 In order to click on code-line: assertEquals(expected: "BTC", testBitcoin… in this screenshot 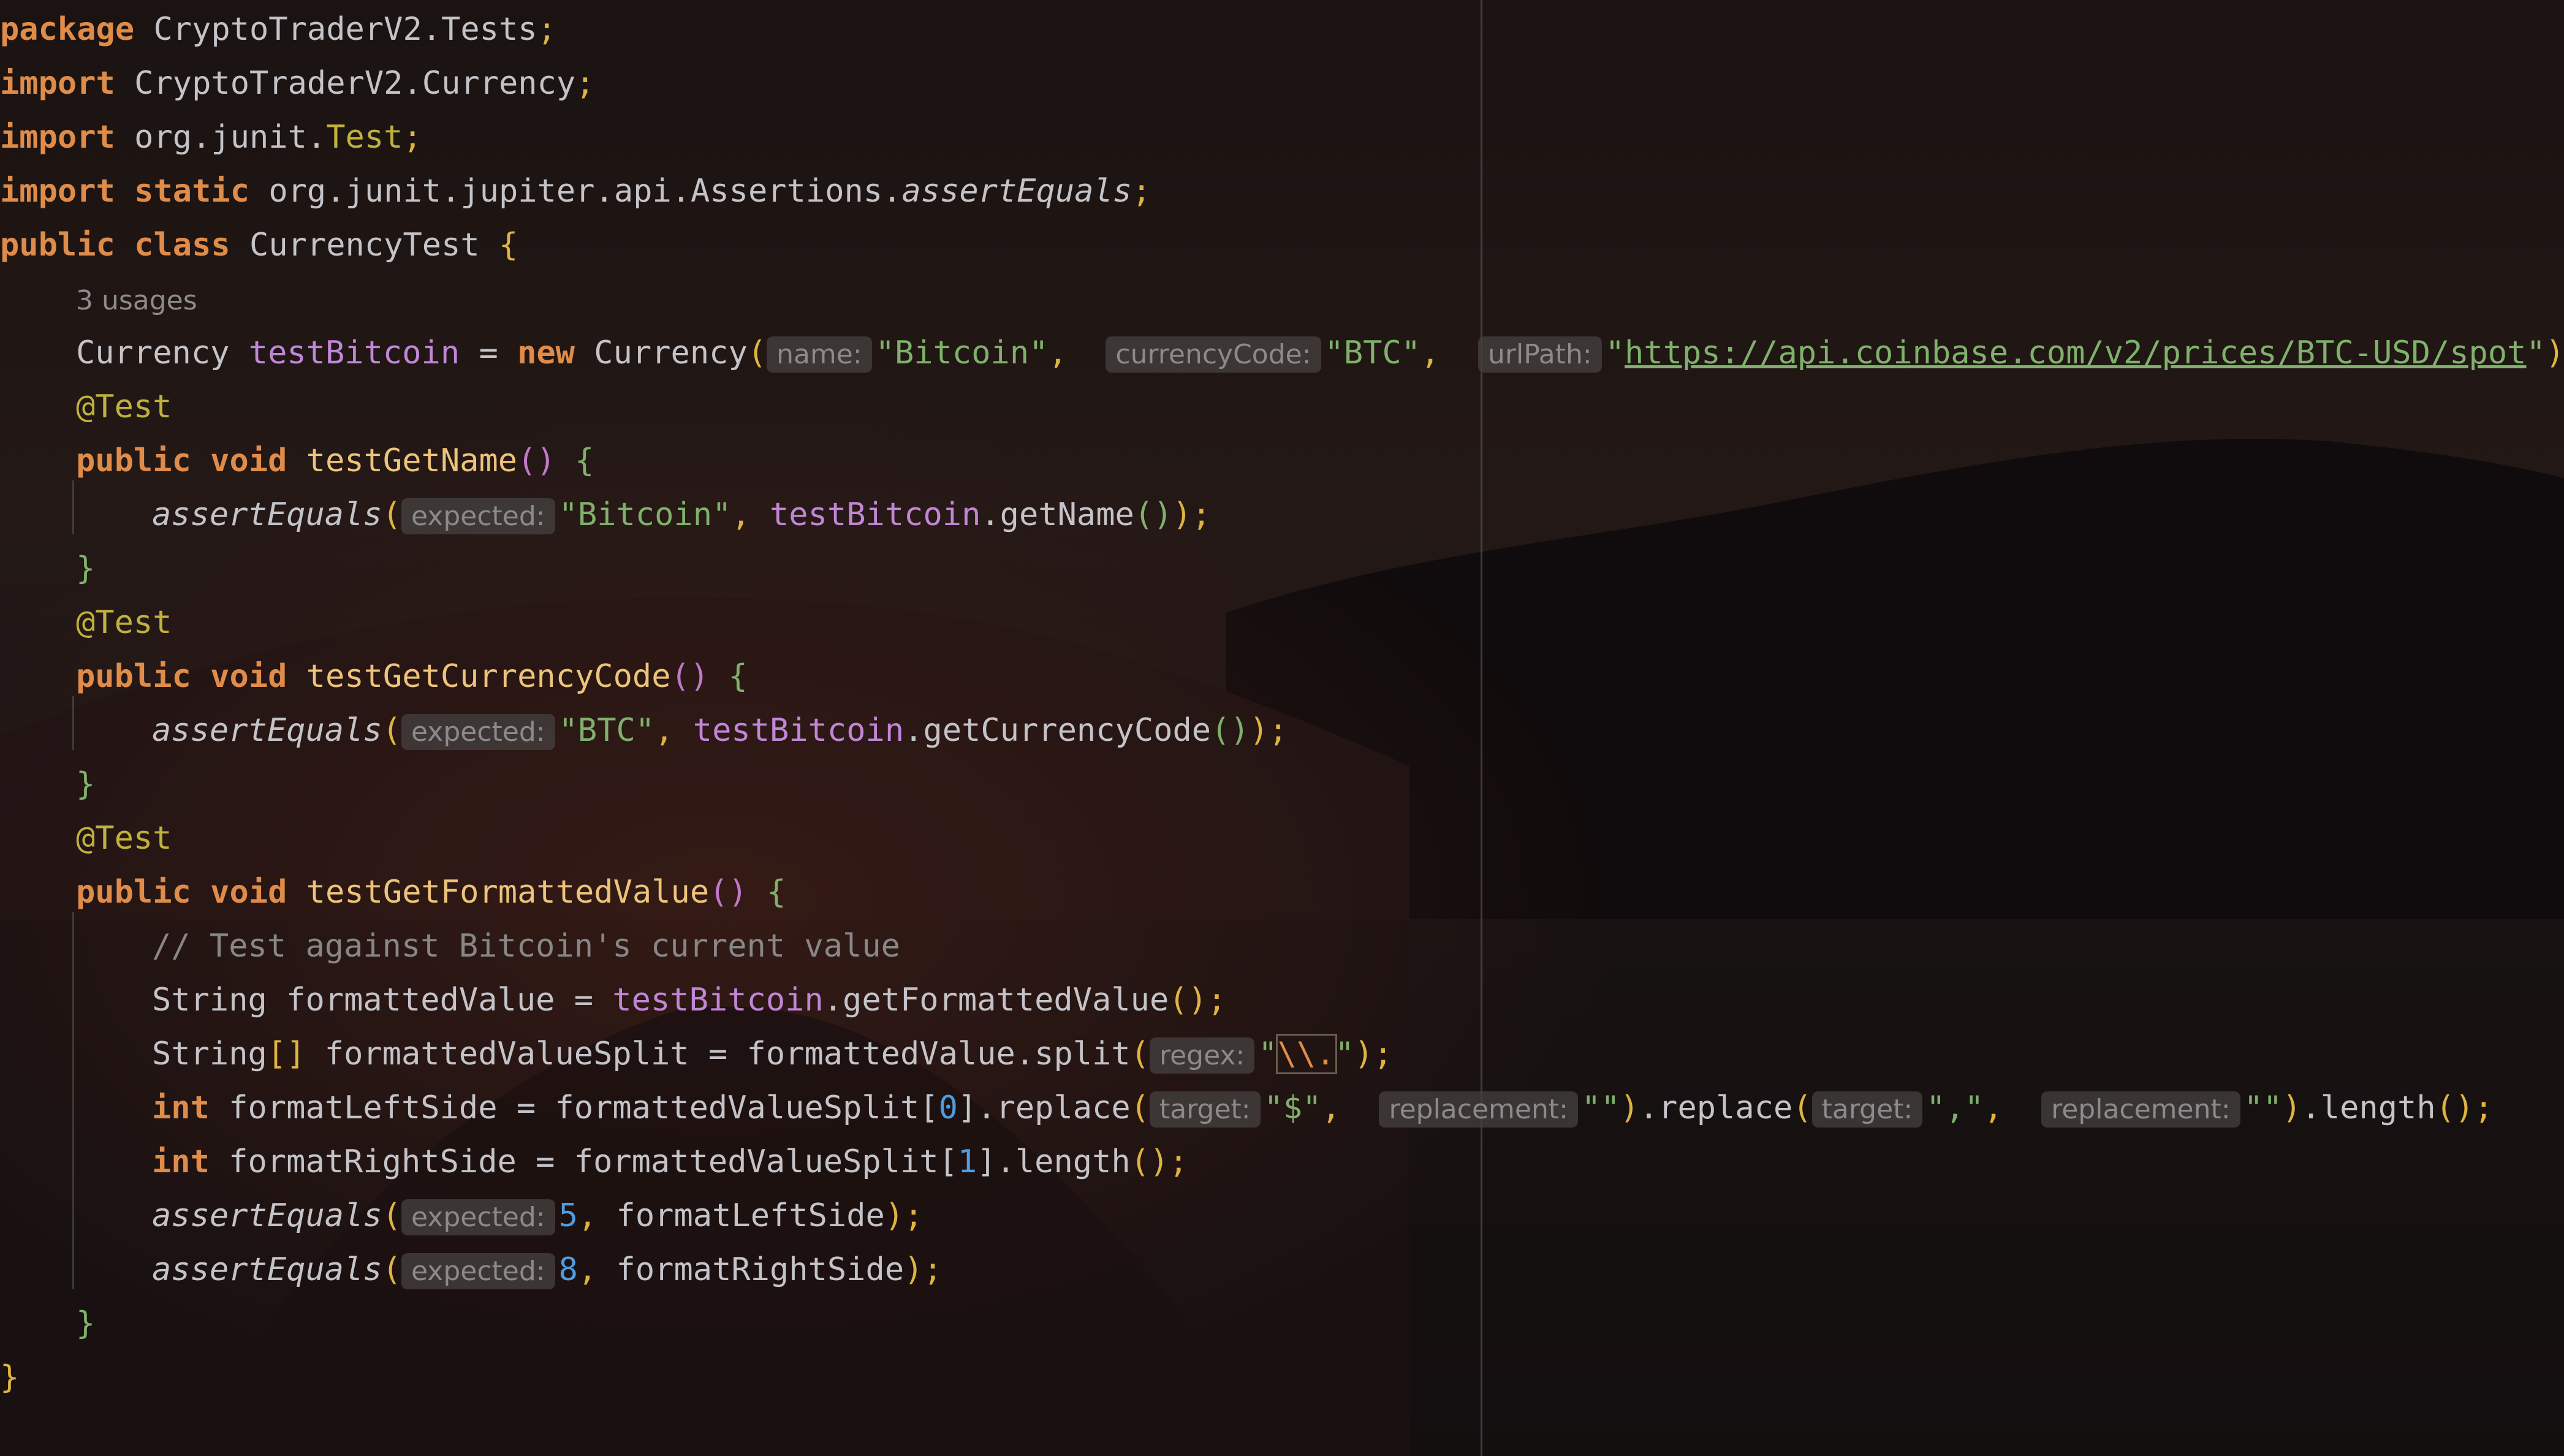, I will do `click(720, 731)`.